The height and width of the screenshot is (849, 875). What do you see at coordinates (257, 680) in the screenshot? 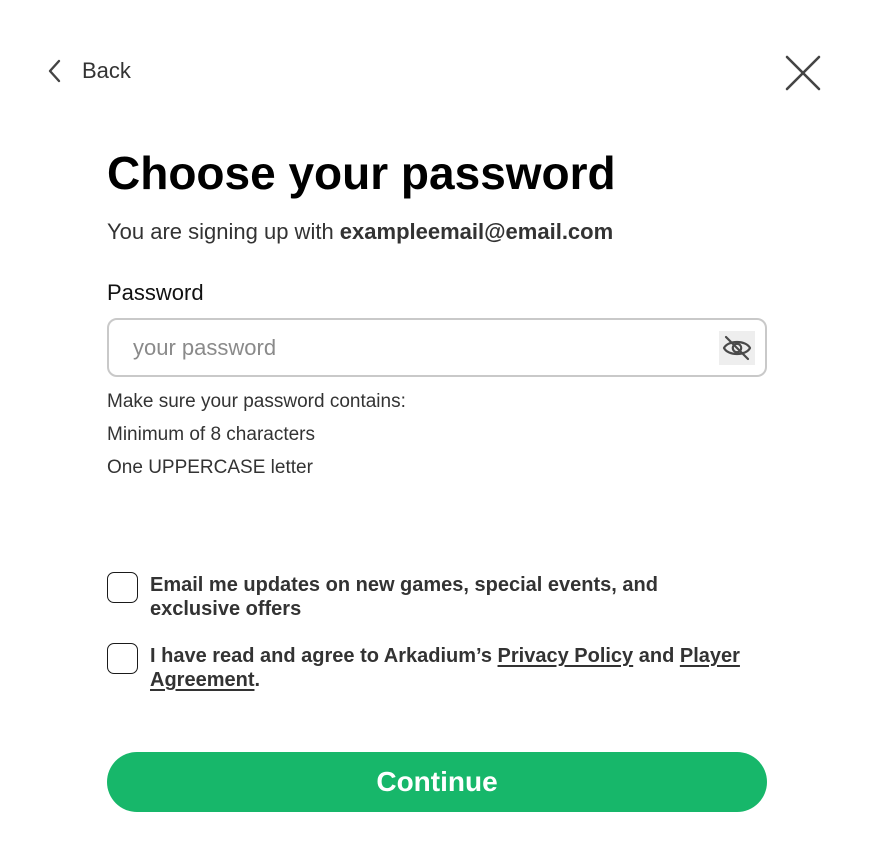
I see `terms-text-after: .` at bounding box center [257, 680].